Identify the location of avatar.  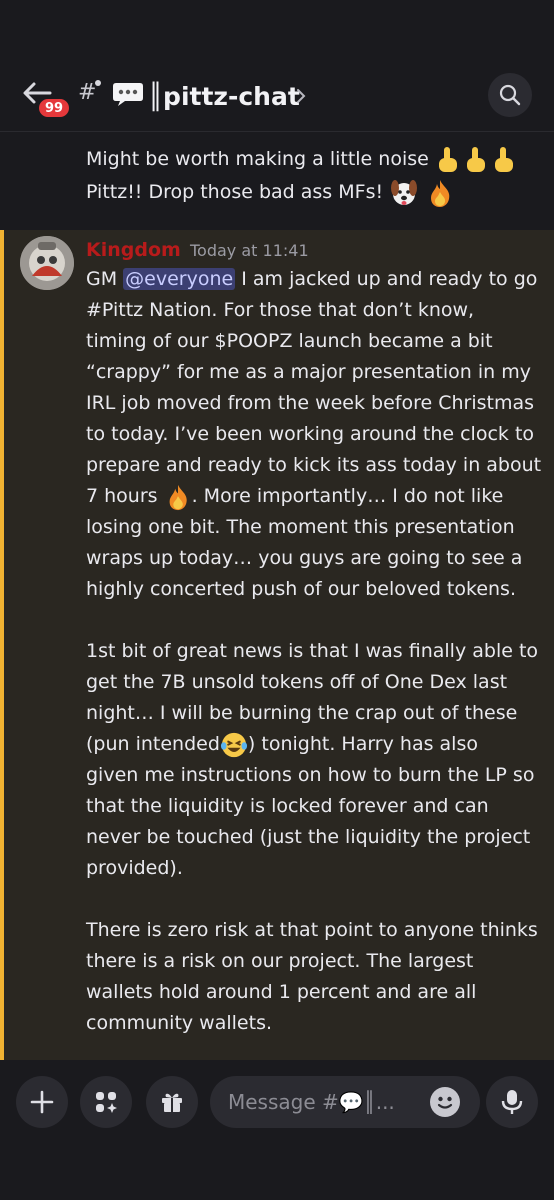
(47, 263).